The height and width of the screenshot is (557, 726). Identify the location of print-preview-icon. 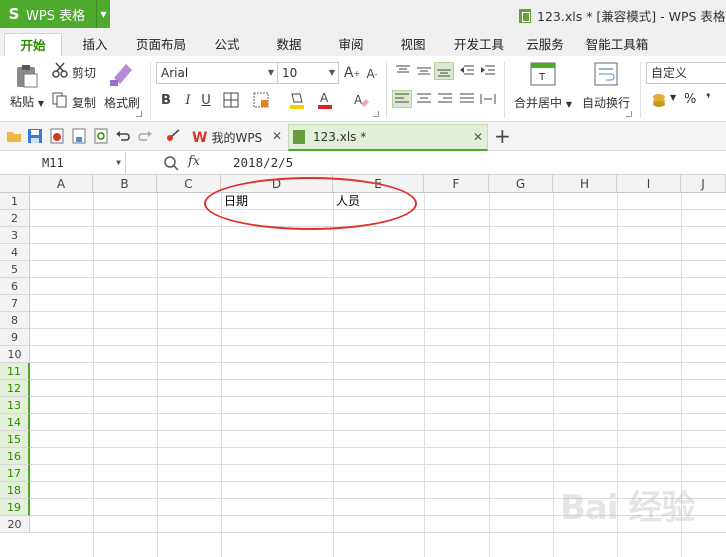
(101, 136).